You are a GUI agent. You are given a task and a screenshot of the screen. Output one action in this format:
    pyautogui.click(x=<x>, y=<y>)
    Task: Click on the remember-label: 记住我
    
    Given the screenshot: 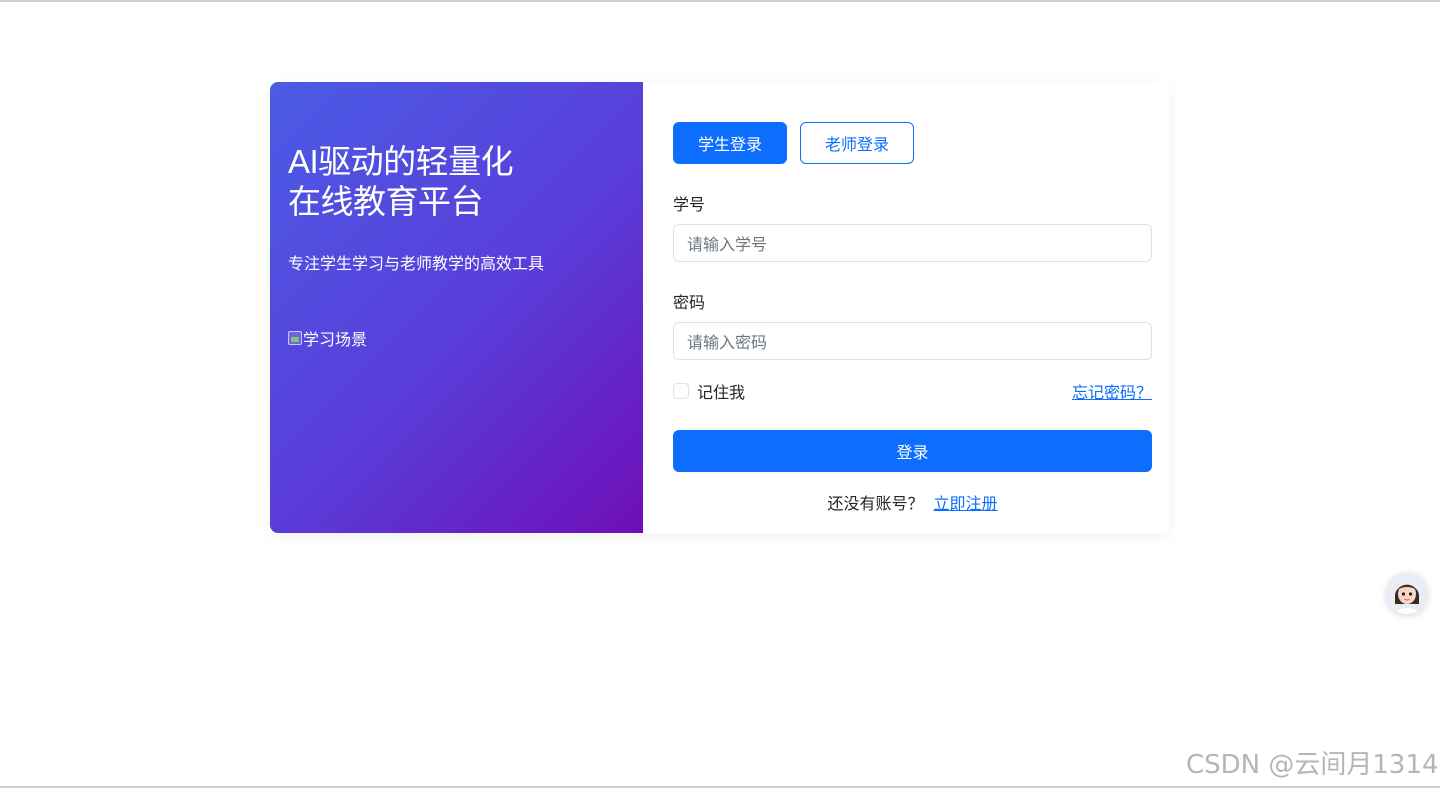 What is the action you would take?
    pyautogui.click(x=721, y=393)
    